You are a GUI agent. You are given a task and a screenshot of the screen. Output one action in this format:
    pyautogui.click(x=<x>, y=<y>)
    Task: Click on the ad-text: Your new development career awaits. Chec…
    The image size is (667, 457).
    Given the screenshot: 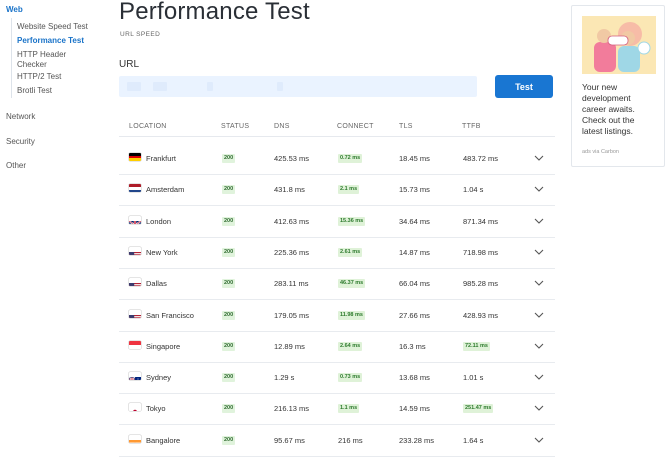 What is the action you would take?
    pyautogui.click(x=619, y=109)
    